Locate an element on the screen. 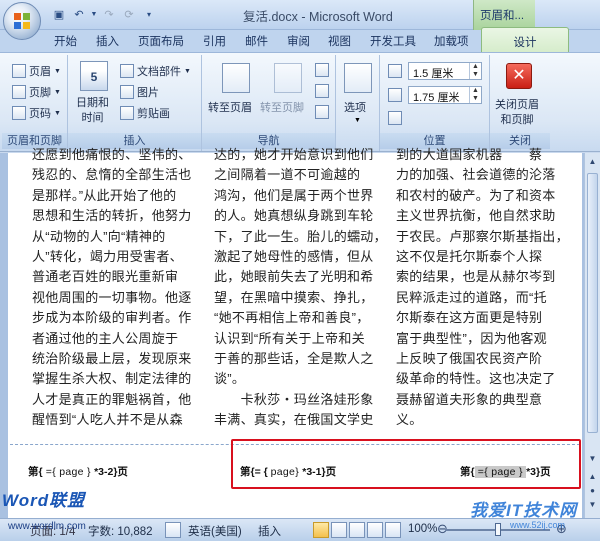 This screenshot has height=541, width=600. text-line: 从“动物的人”向“精神的 is located at coordinates (99, 236).